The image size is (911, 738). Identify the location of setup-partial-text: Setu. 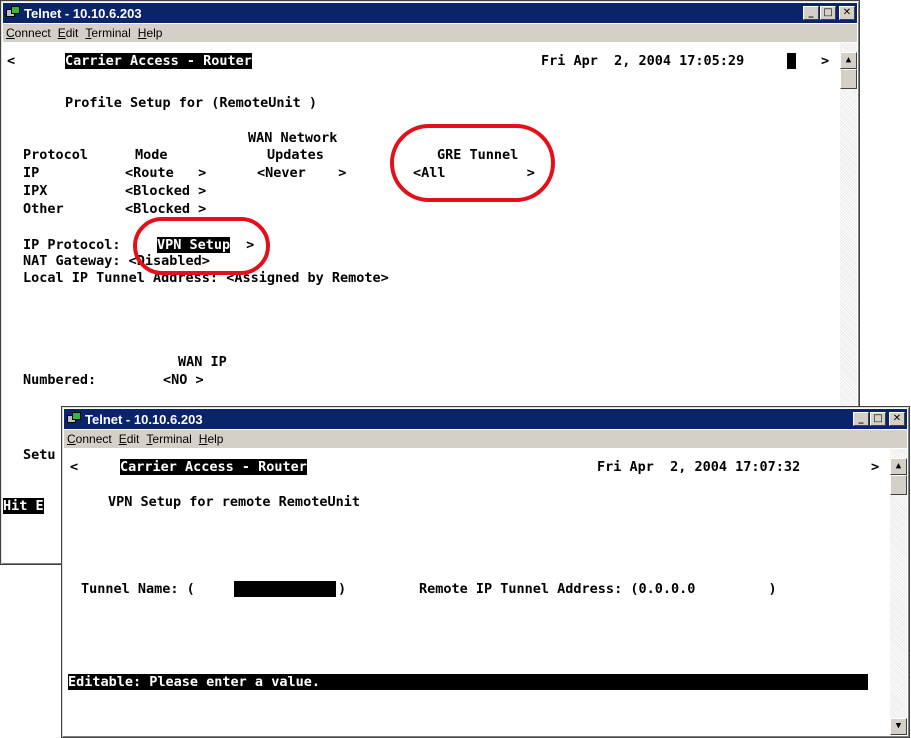
(39, 455).